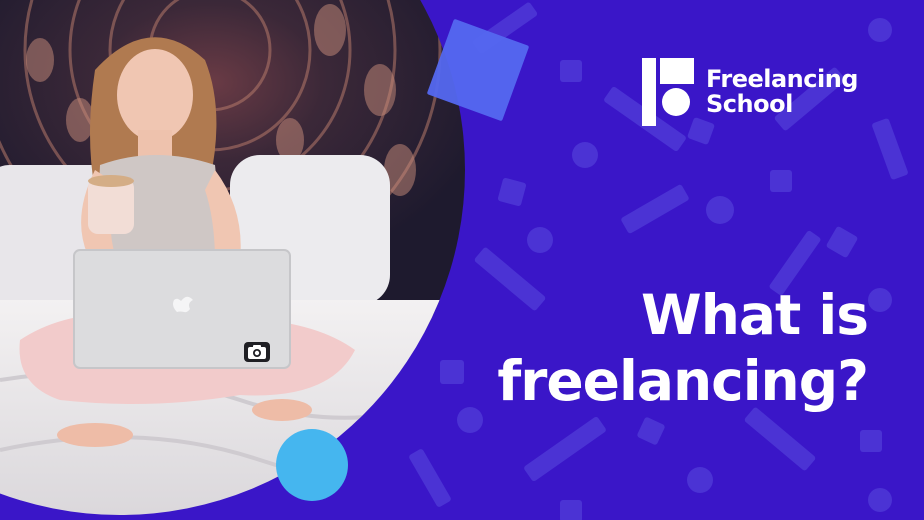 The width and height of the screenshot is (924, 520). What do you see at coordinates (668, 92) in the screenshot?
I see `freelancing-school-logo-icon` at bounding box center [668, 92].